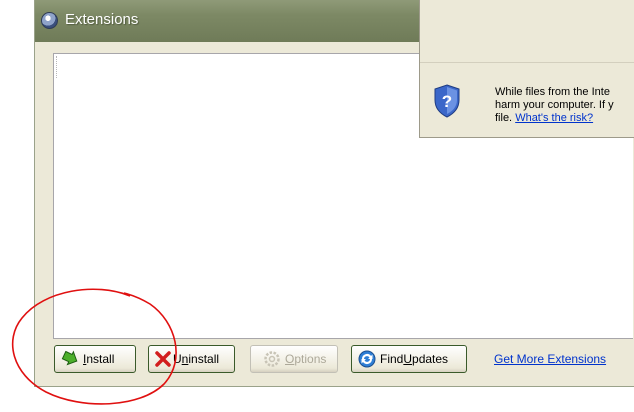 The height and width of the screenshot is (412, 634). Describe the element at coordinates (367, 359) in the screenshot. I see `find-updates-icon` at that location.